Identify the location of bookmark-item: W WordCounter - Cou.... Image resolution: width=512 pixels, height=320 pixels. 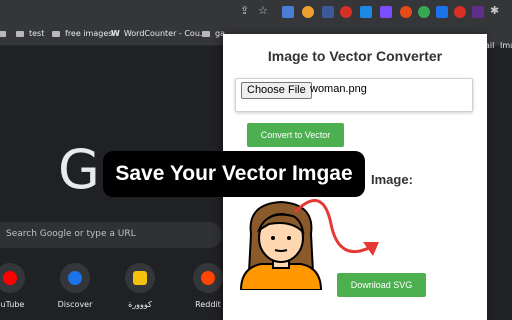
(159, 34).